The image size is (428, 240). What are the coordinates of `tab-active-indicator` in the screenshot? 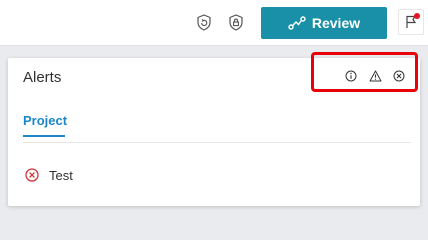 It's located at (44, 136).